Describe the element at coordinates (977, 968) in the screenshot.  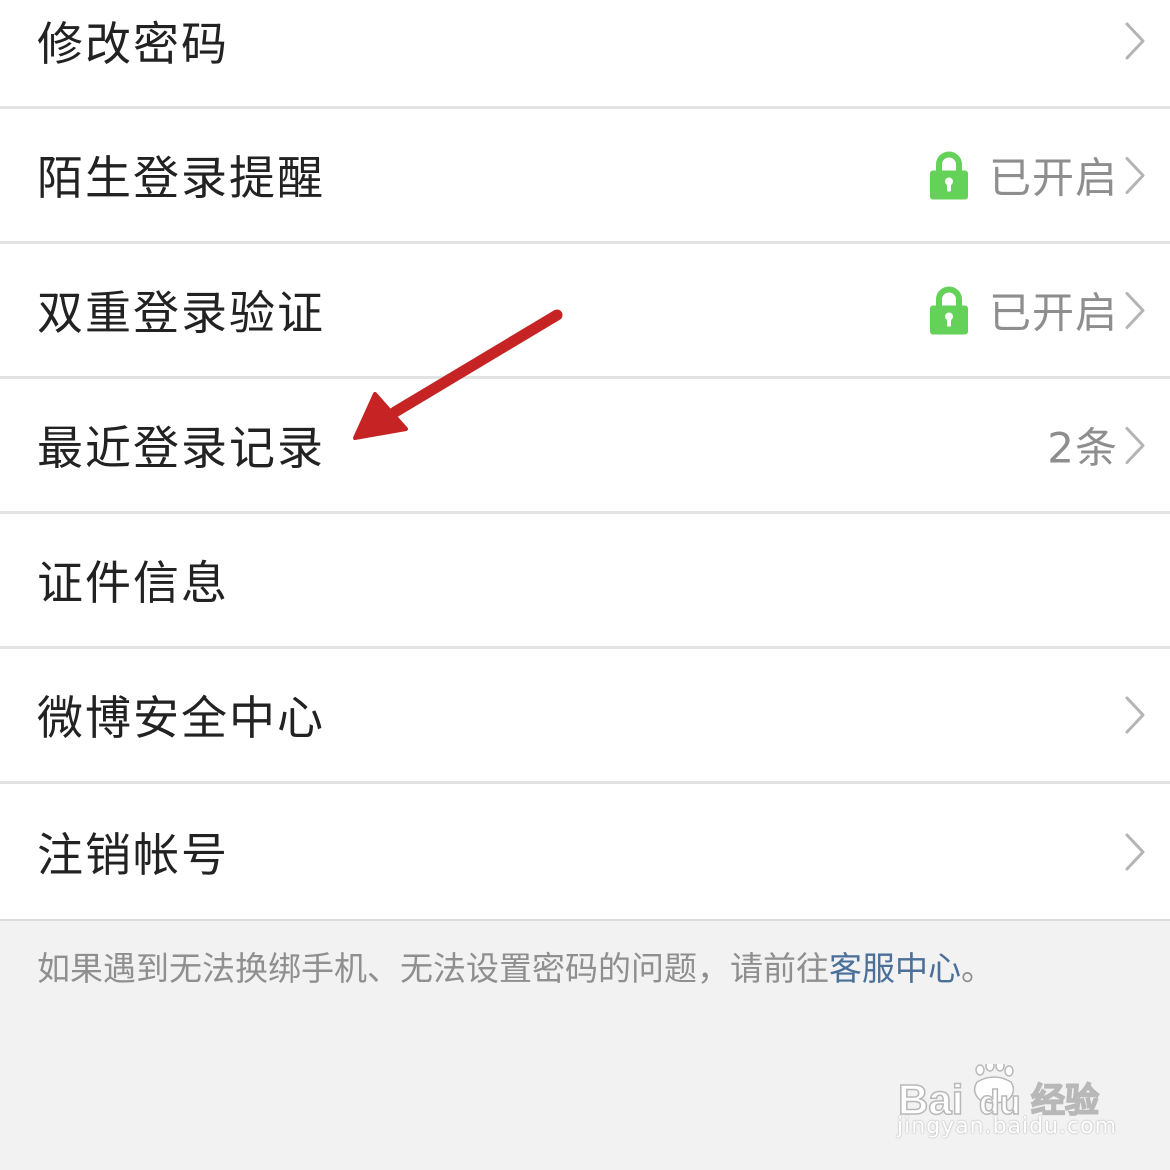
I see `help-text-suffix: 。` at that location.